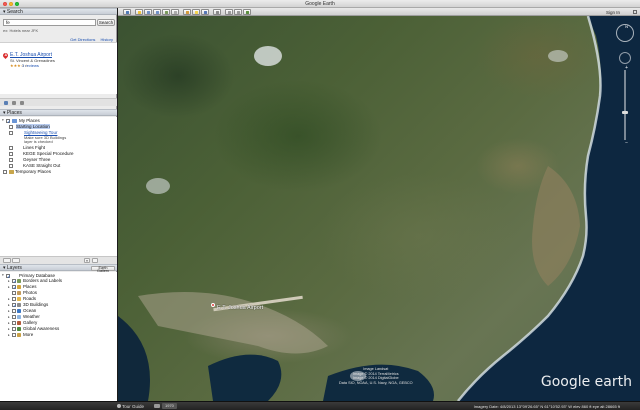 The width and height of the screenshot is (640, 410). What do you see at coordinates (14, 311) in the screenshot?
I see `ocean-checkbox` at bounding box center [14, 311].